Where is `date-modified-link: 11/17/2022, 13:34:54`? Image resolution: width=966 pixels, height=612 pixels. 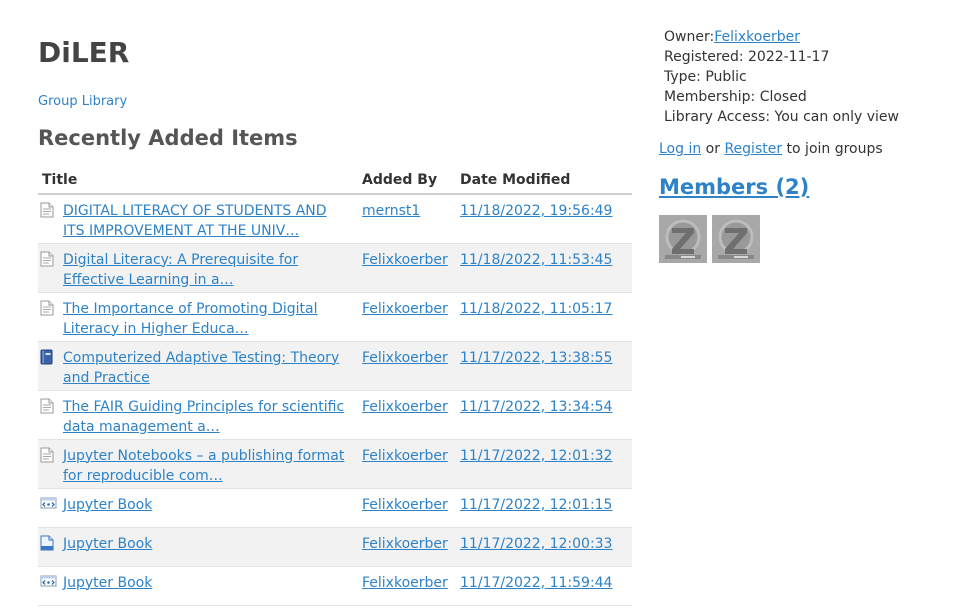
date-modified-link: 11/17/2022, 13:34:54 is located at coordinates (536, 407).